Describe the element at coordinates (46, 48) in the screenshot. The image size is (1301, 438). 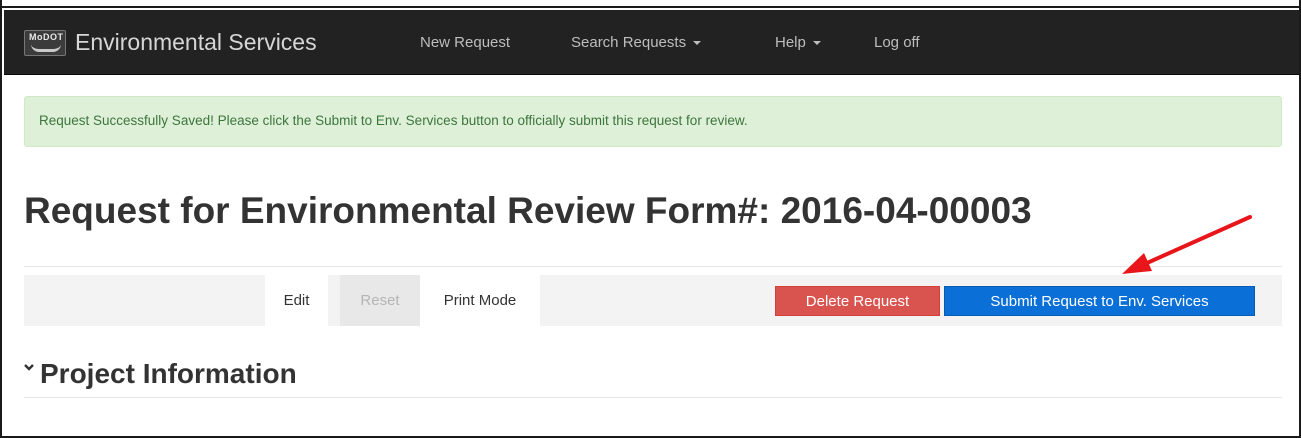
I see `logo-swoosh-icon` at that location.